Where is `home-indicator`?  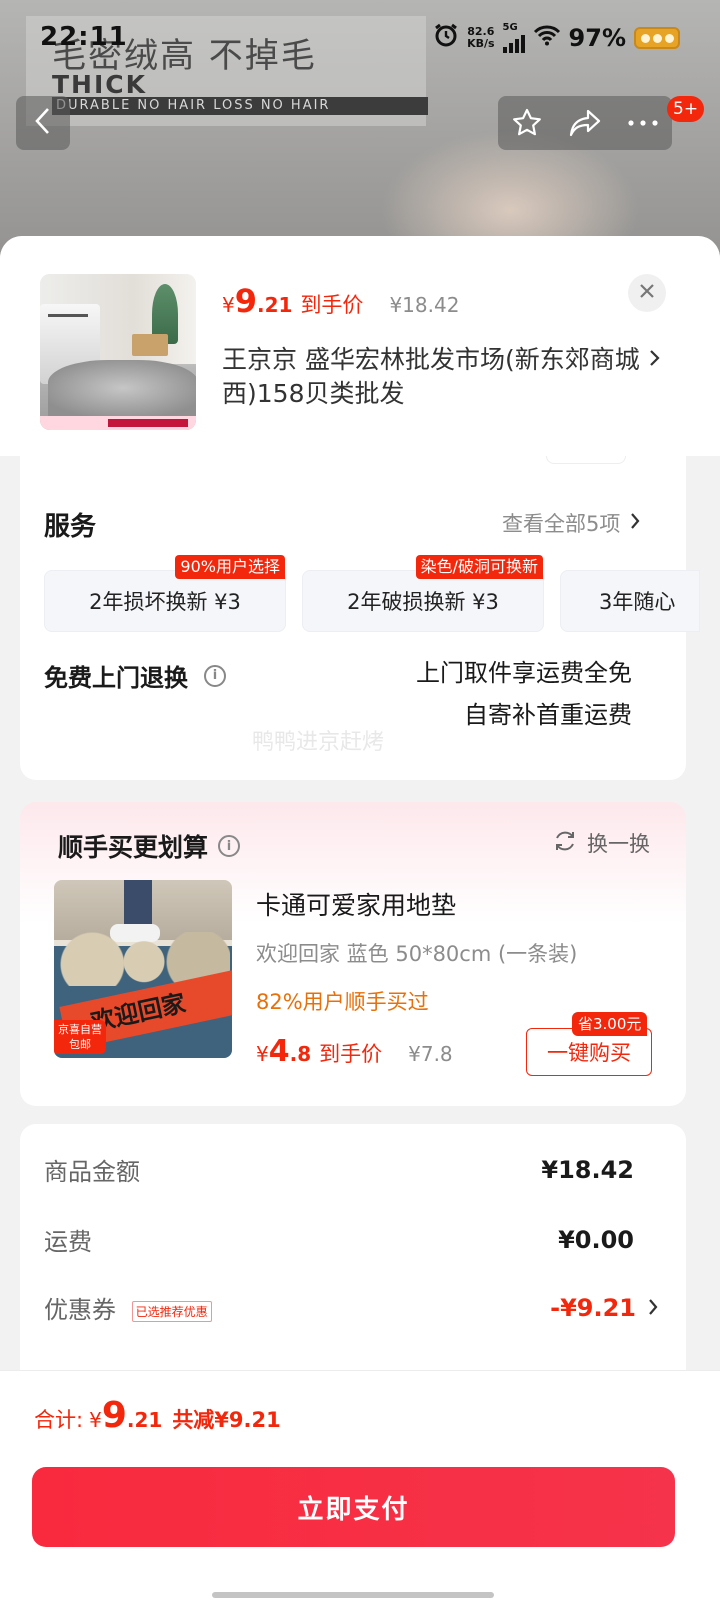
home-indicator is located at coordinates (353, 1595).